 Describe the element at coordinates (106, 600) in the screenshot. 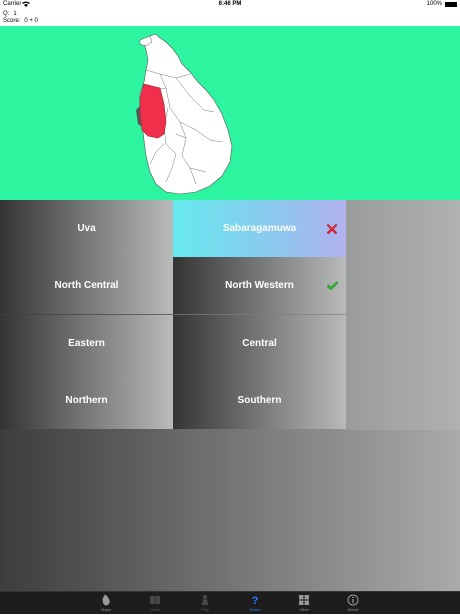

I see `map-outline-icon` at that location.